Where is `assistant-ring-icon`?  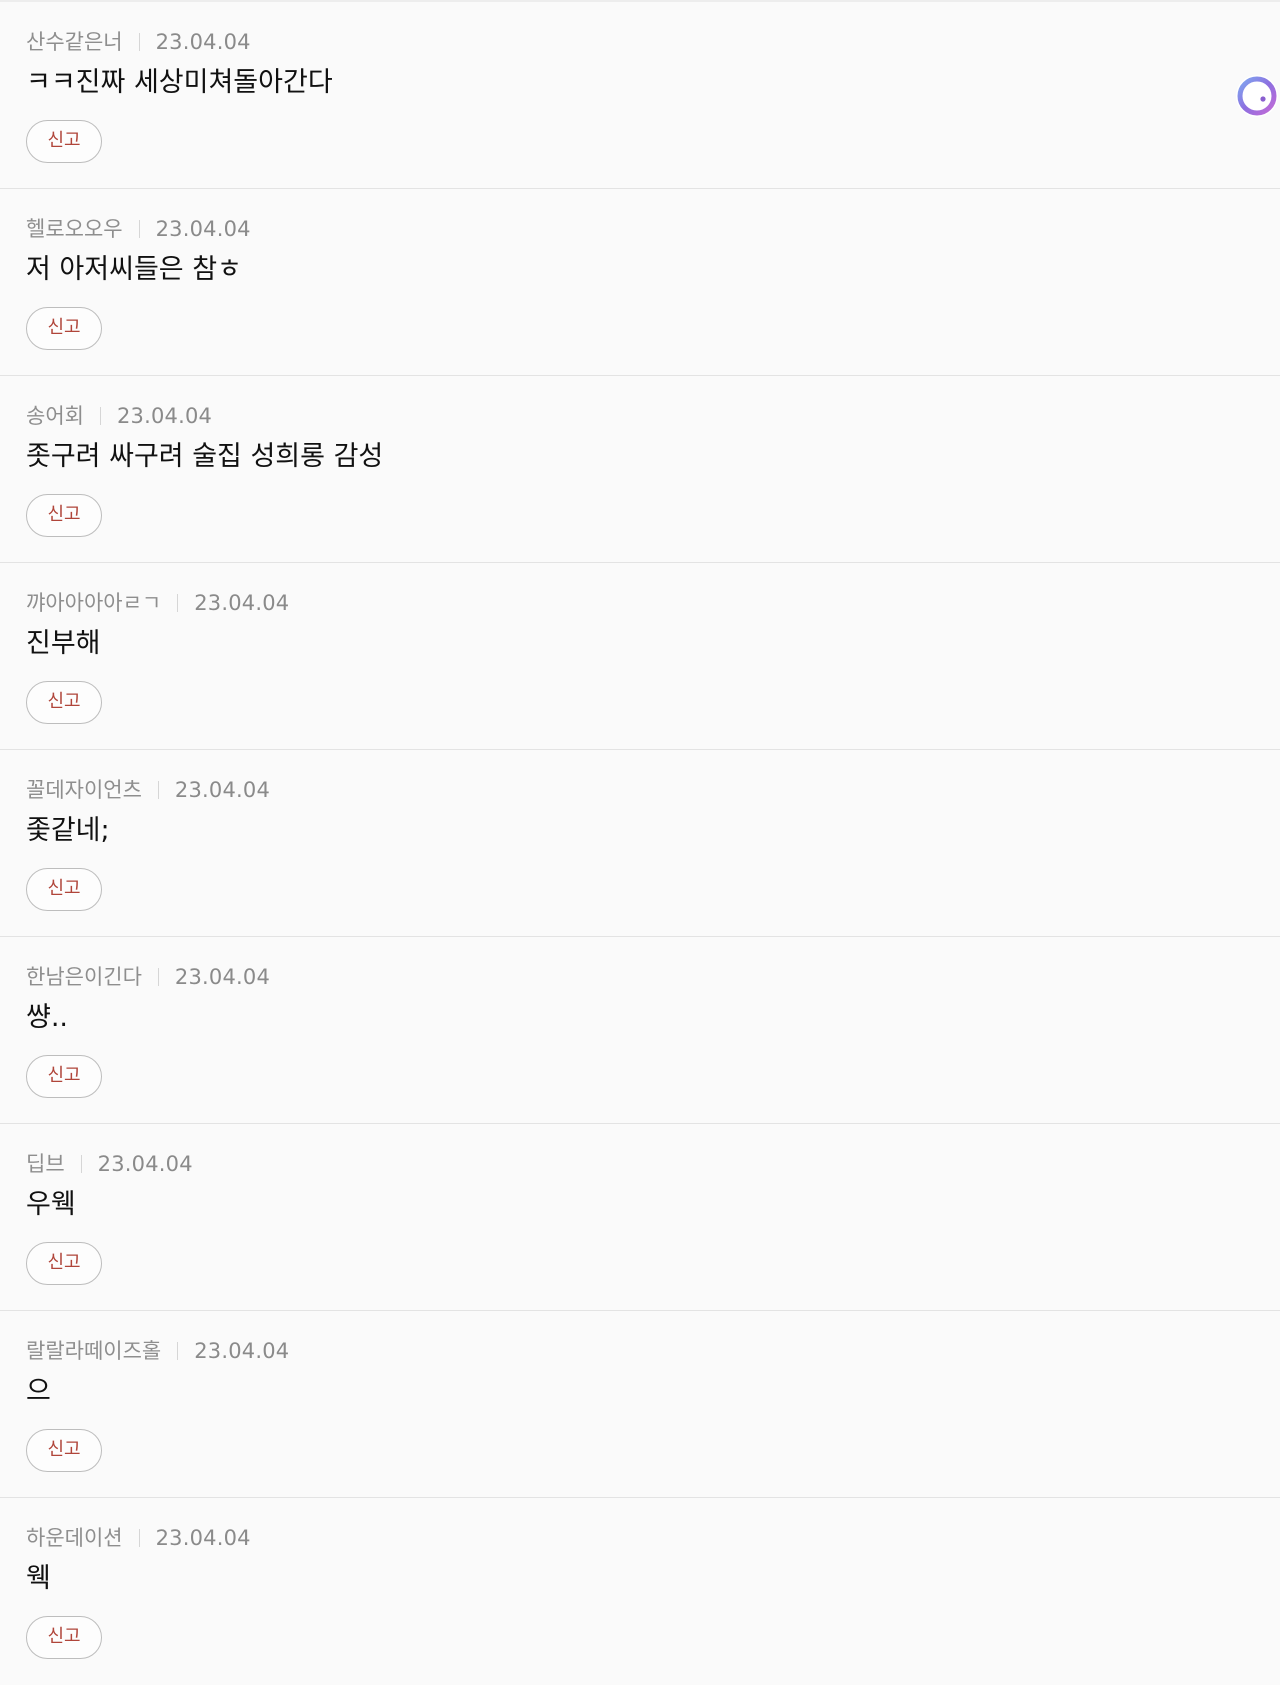 assistant-ring-icon is located at coordinates (1257, 96).